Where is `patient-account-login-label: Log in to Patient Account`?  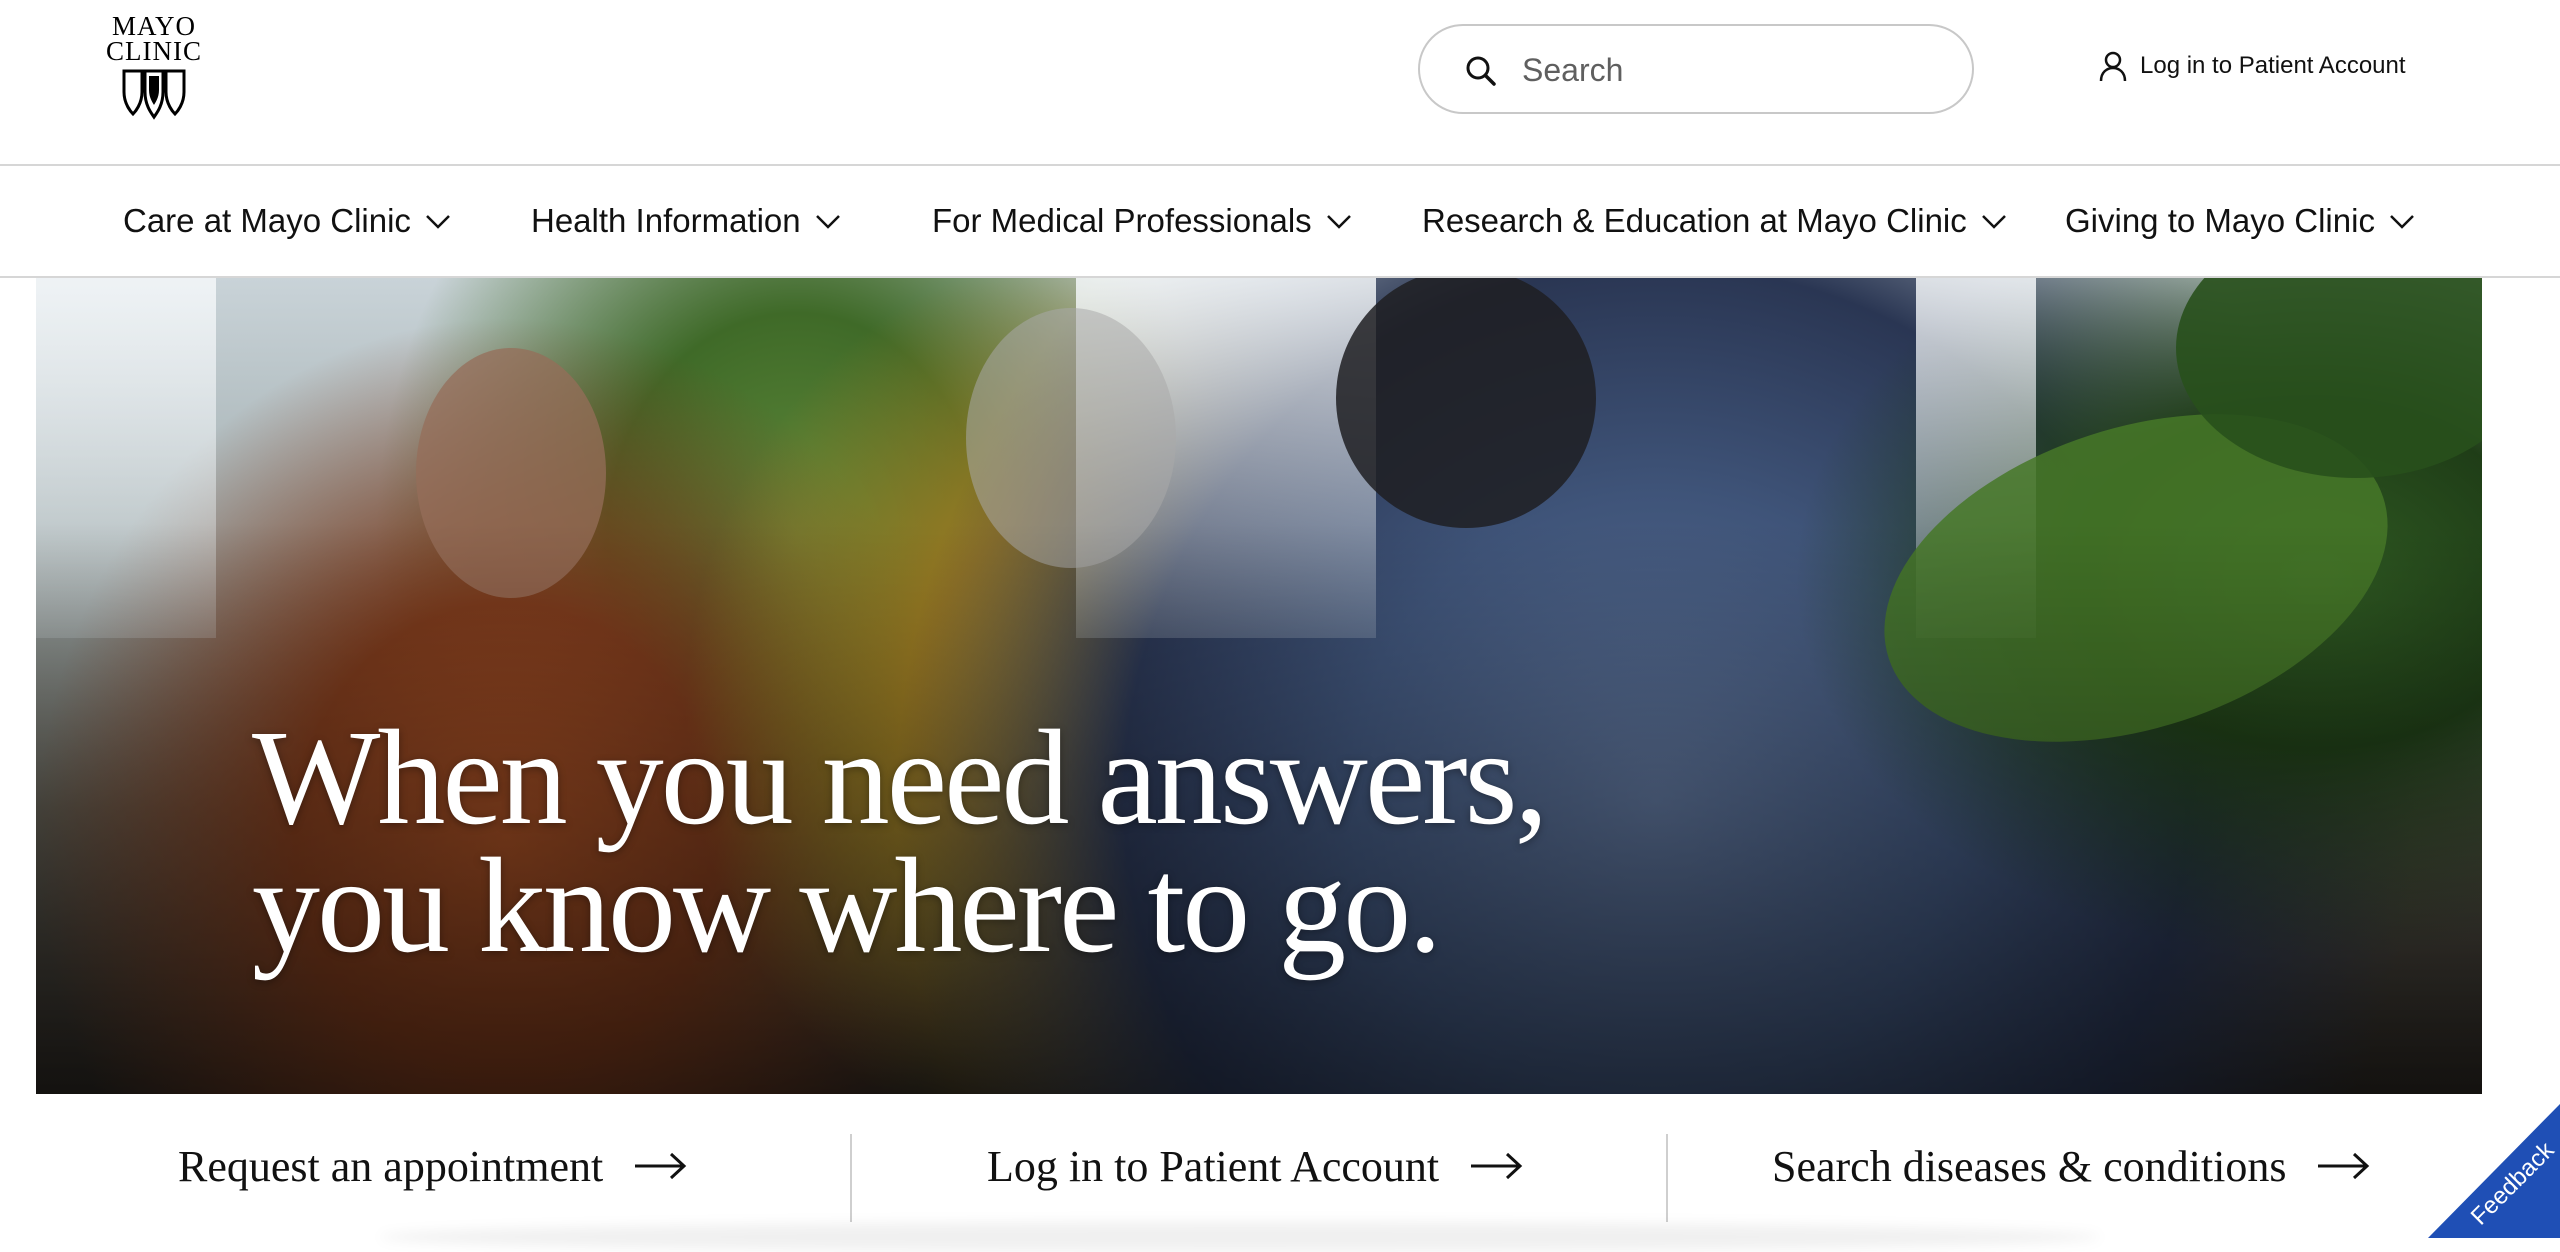
patient-account-login-label: Log in to Patient Account is located at coordinates (2273, 65).